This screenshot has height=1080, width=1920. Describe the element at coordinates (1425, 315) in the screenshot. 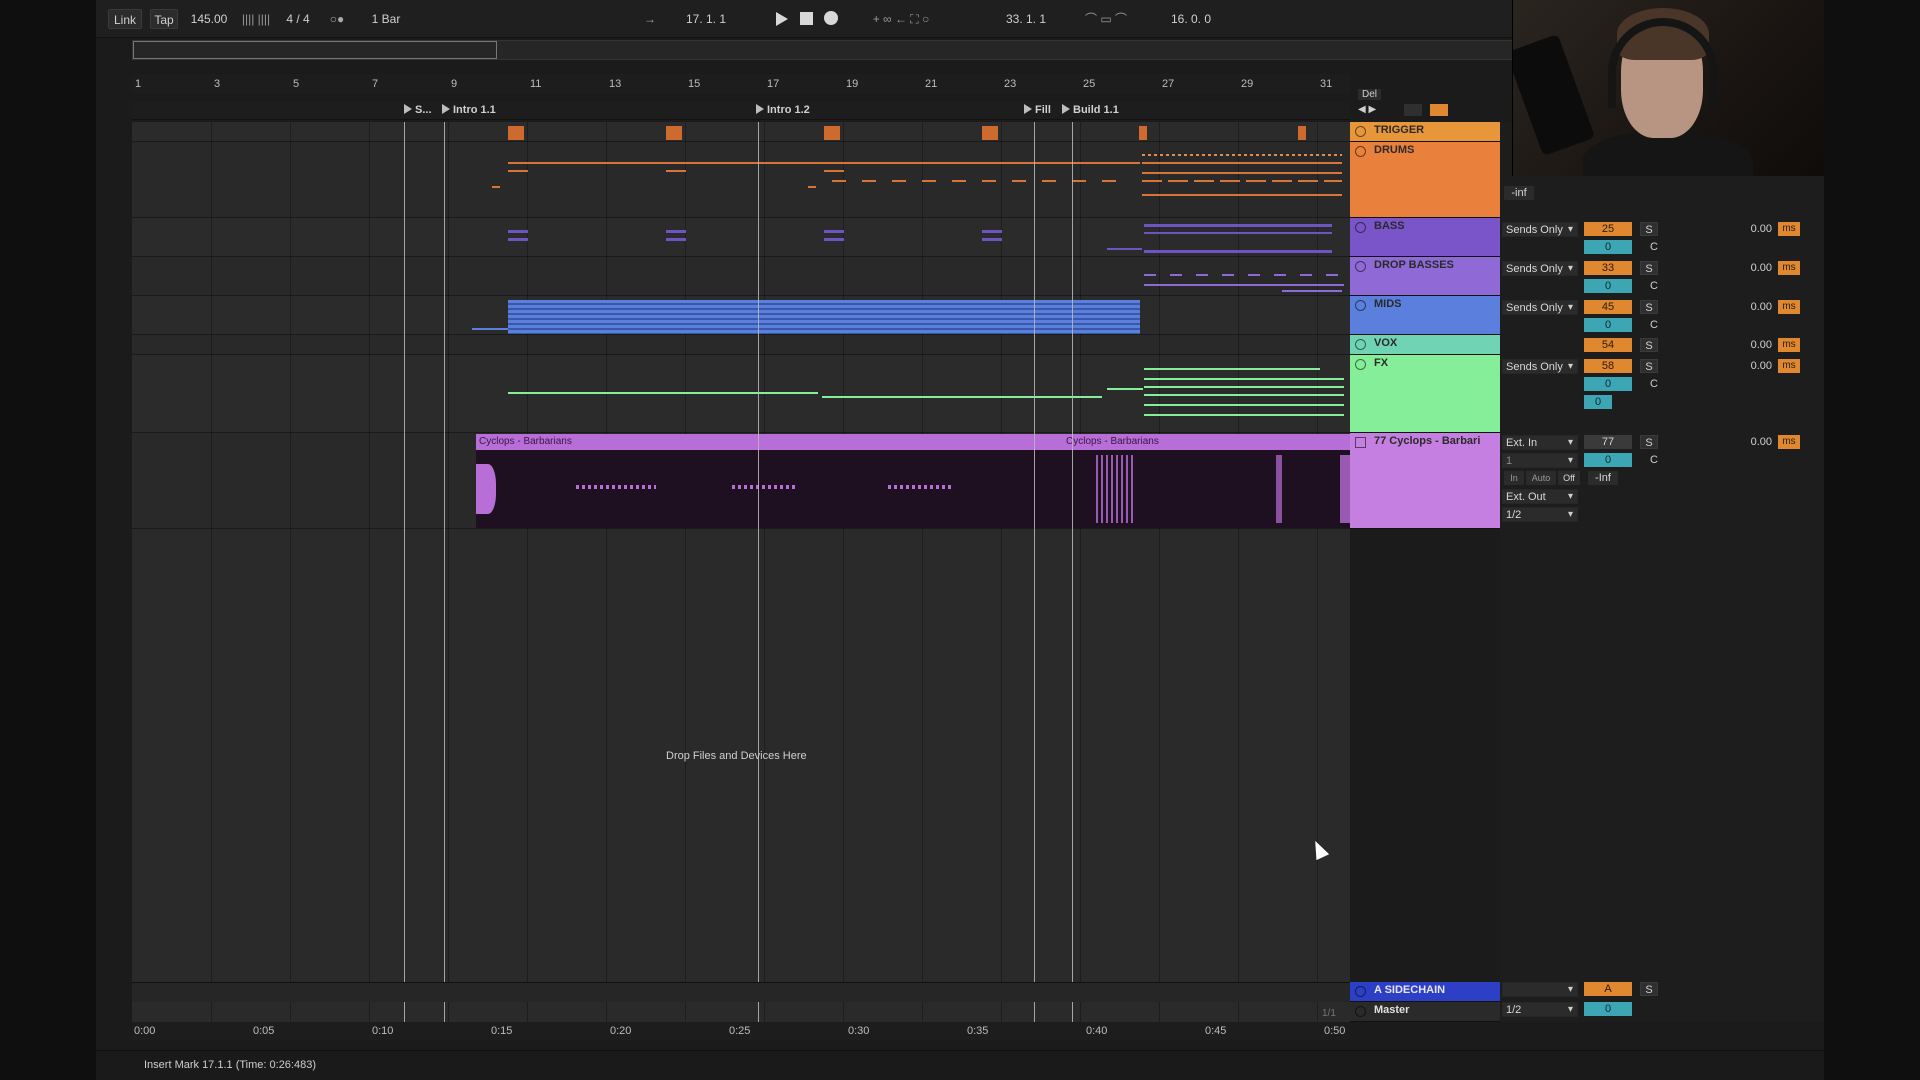

I see `track-header-mids: MIDS` at that location.